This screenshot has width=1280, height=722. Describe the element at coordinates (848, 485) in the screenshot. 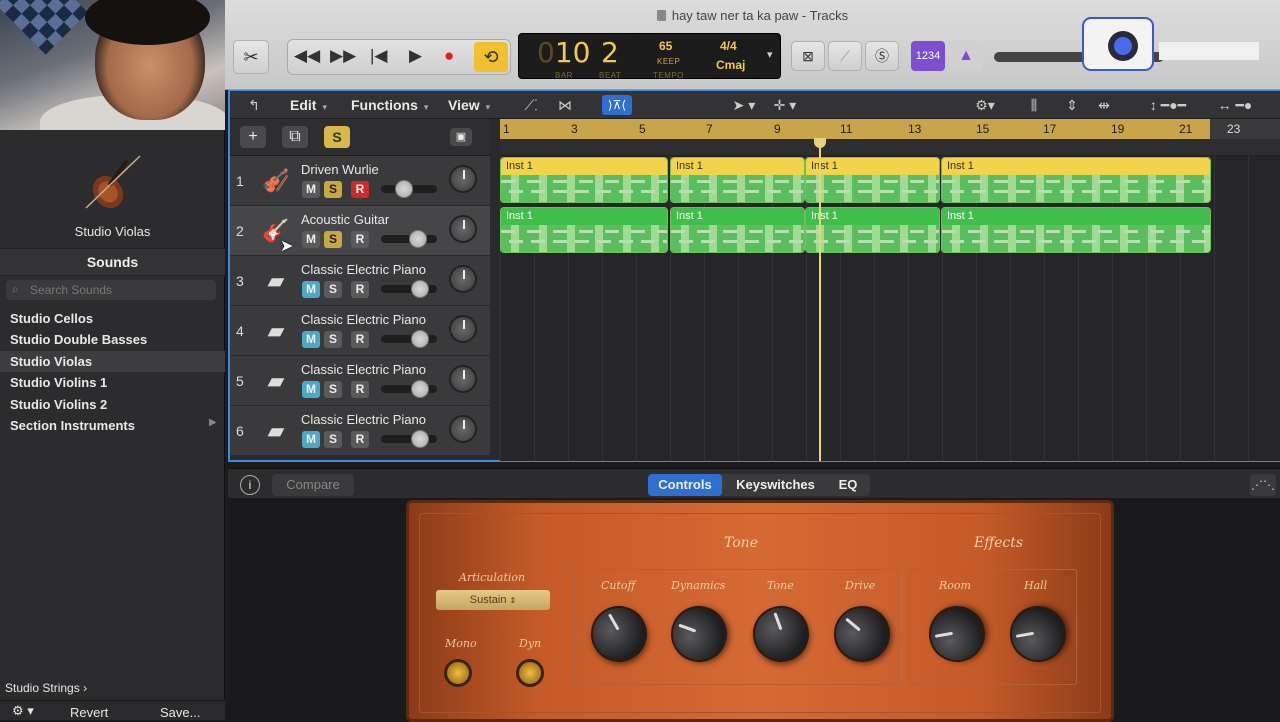

I see `tab-eq: EQ` at that location.